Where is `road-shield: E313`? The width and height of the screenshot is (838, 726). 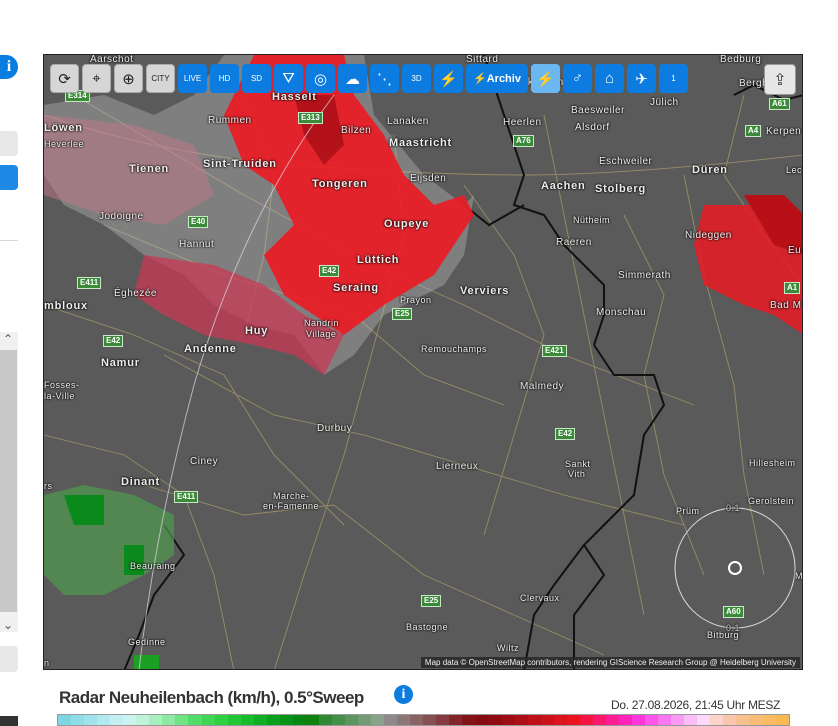 road-shield: E313 is located at coordinates (310, 118).